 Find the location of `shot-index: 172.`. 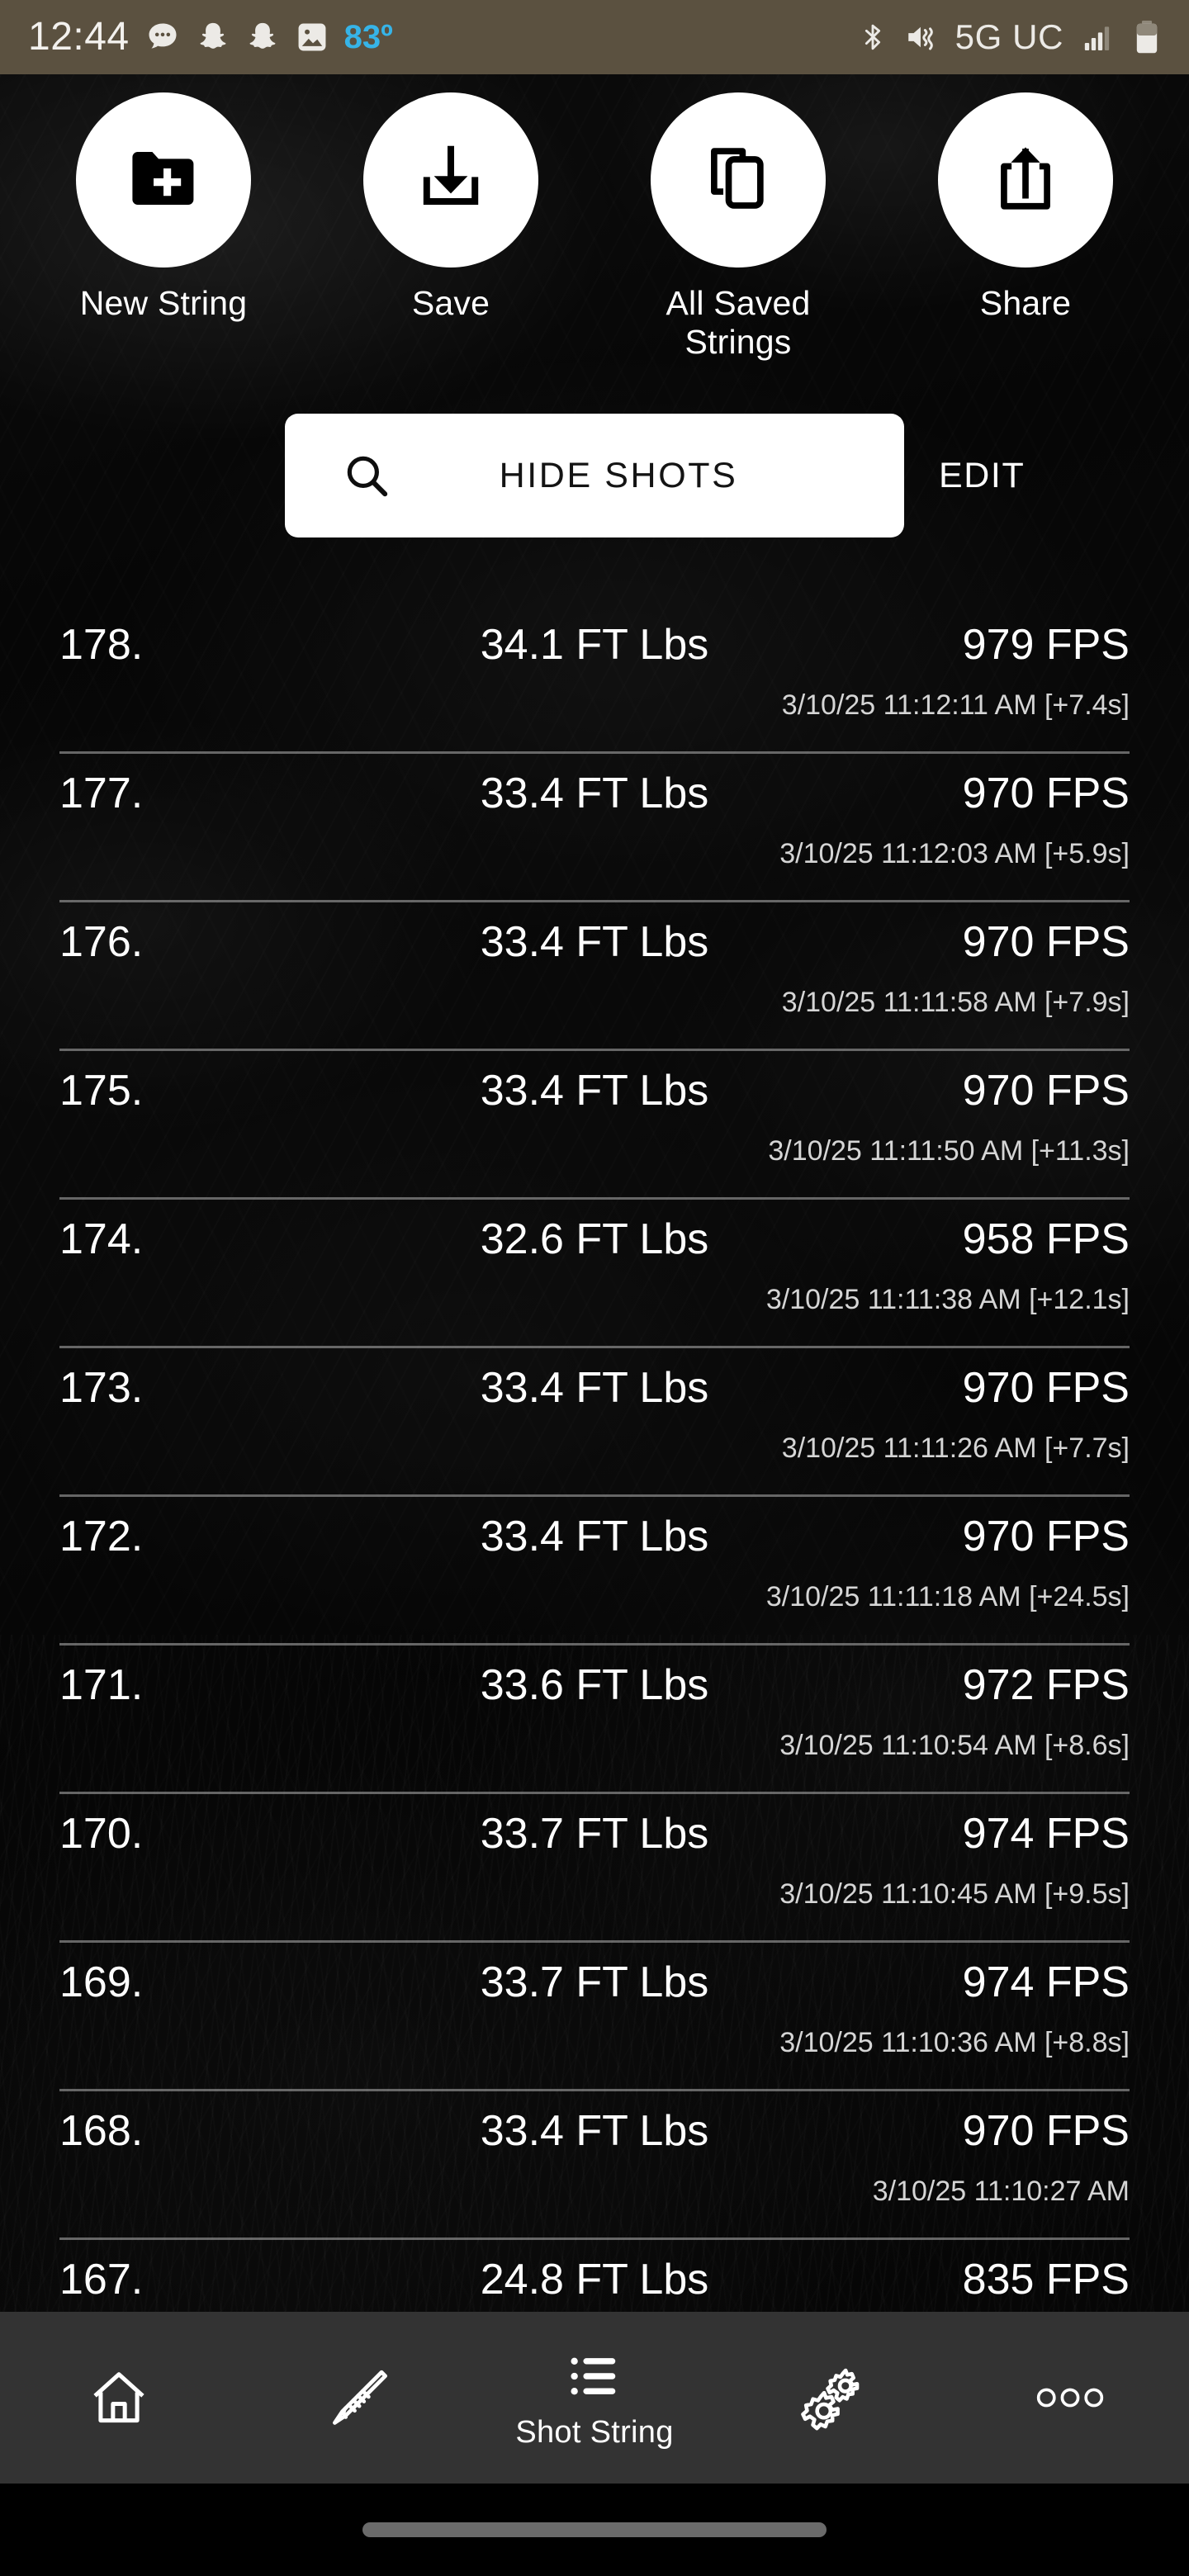

shot-index: 172. is located at coordinates (101, 1537).